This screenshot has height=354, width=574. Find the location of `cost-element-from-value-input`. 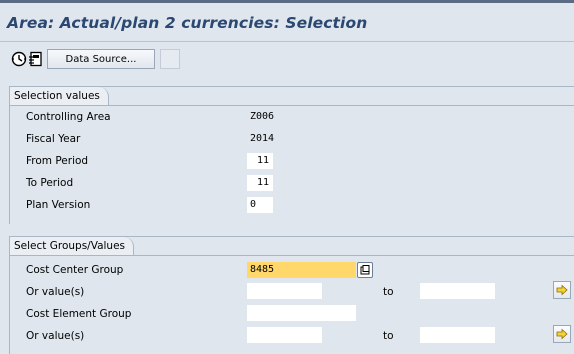

cost-element-from-value-input is located at coordinates (284, 335).